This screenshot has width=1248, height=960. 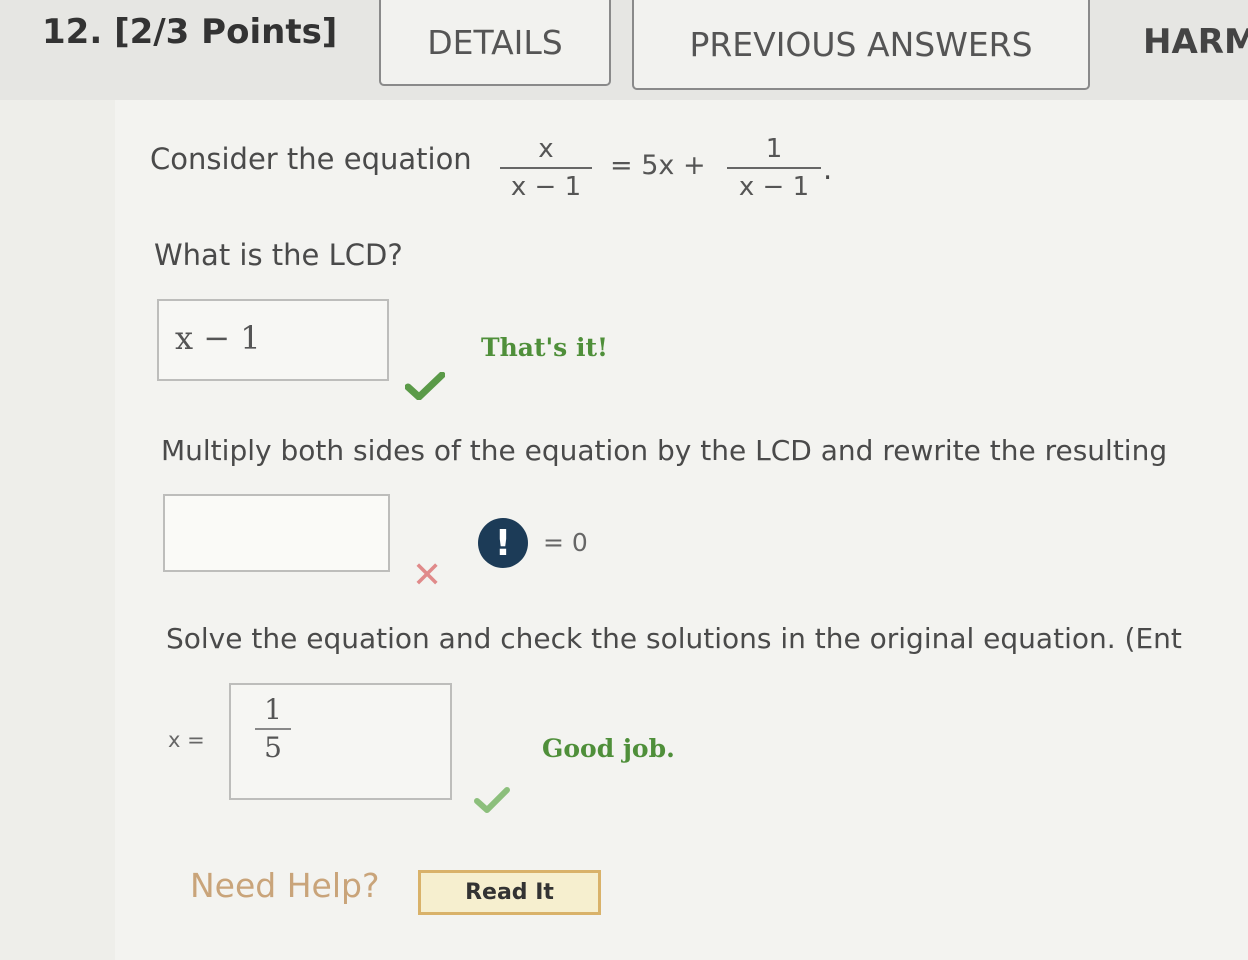 I want to click on rhs-fraction: 1 x − 1, so click(x=774, y=168).